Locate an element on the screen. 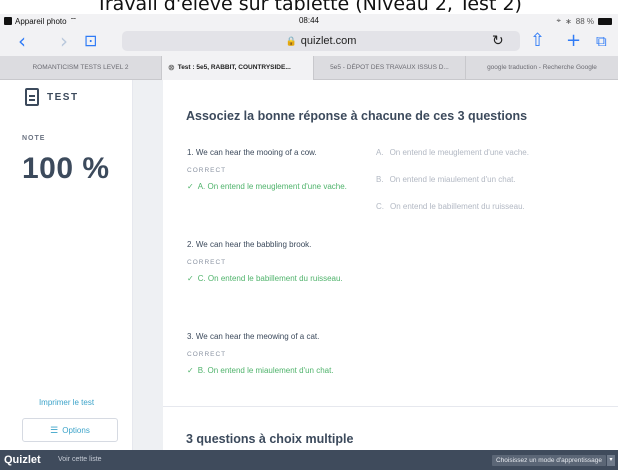  status-time: 08:44 is located at coordinates (309, 20).